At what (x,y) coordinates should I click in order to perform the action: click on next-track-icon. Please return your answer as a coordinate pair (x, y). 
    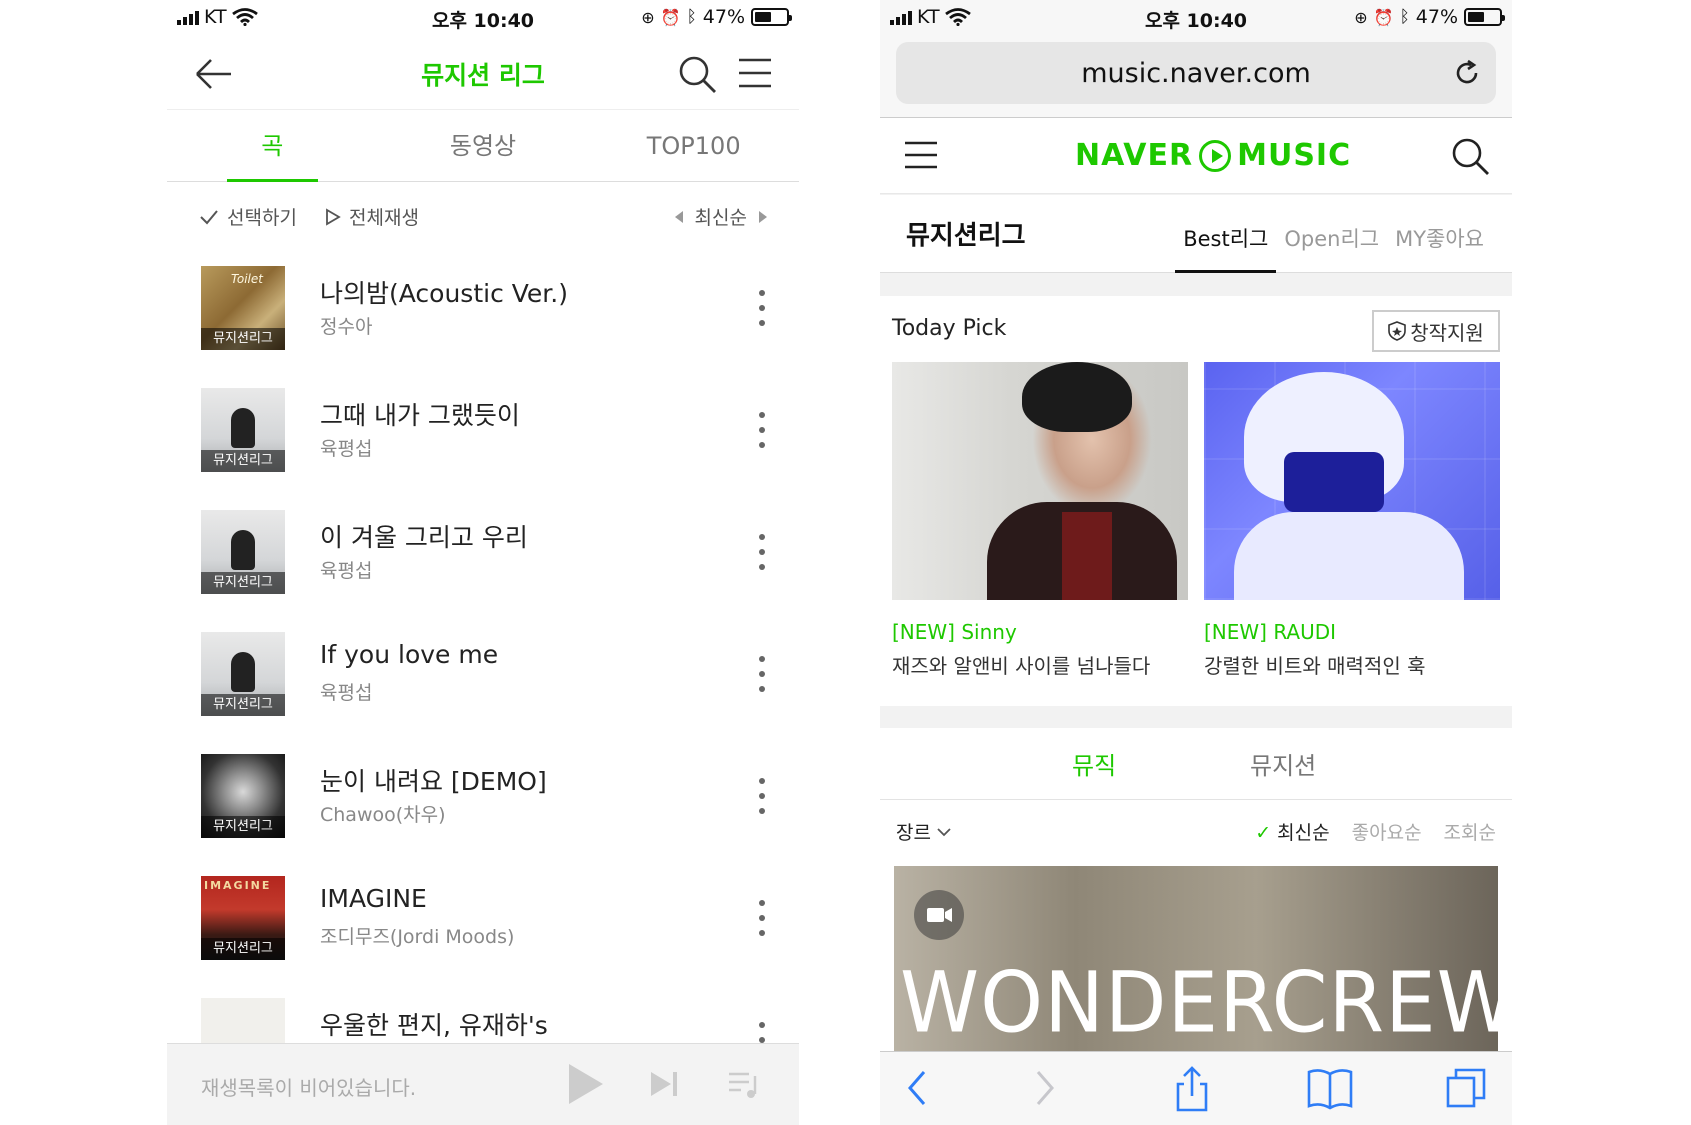
    Looking at the image, I should click on (664, 1084).